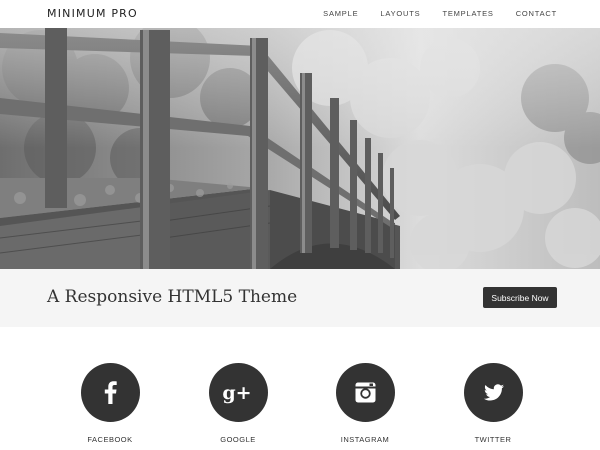  I want to click on nav-item-templates: TEMPLATES, so click(467, 13).